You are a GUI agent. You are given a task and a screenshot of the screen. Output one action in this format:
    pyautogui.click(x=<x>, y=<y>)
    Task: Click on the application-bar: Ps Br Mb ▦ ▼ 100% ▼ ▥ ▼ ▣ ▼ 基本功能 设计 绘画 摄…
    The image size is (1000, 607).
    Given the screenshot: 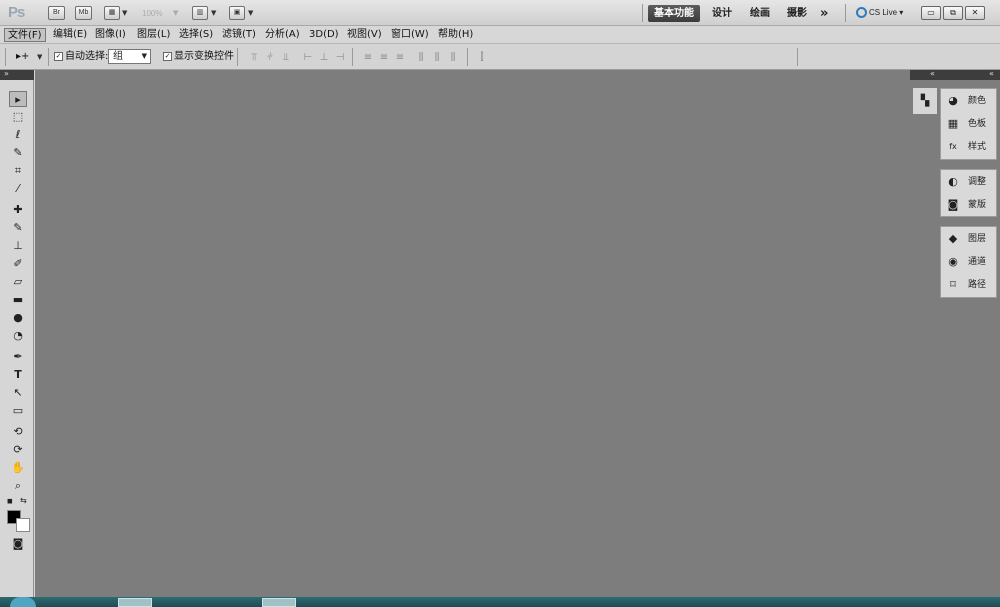 What is the action you would take?
    pyautogui.click(x=500, y=13)
    